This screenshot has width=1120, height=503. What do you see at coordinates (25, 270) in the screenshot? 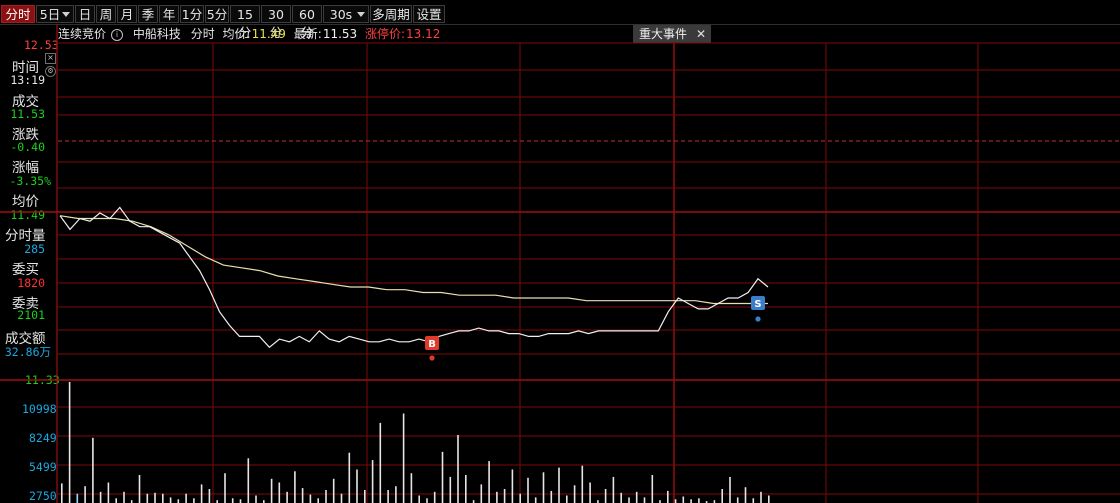
I see `field-label: 委买` at bounding box center [25, 270].